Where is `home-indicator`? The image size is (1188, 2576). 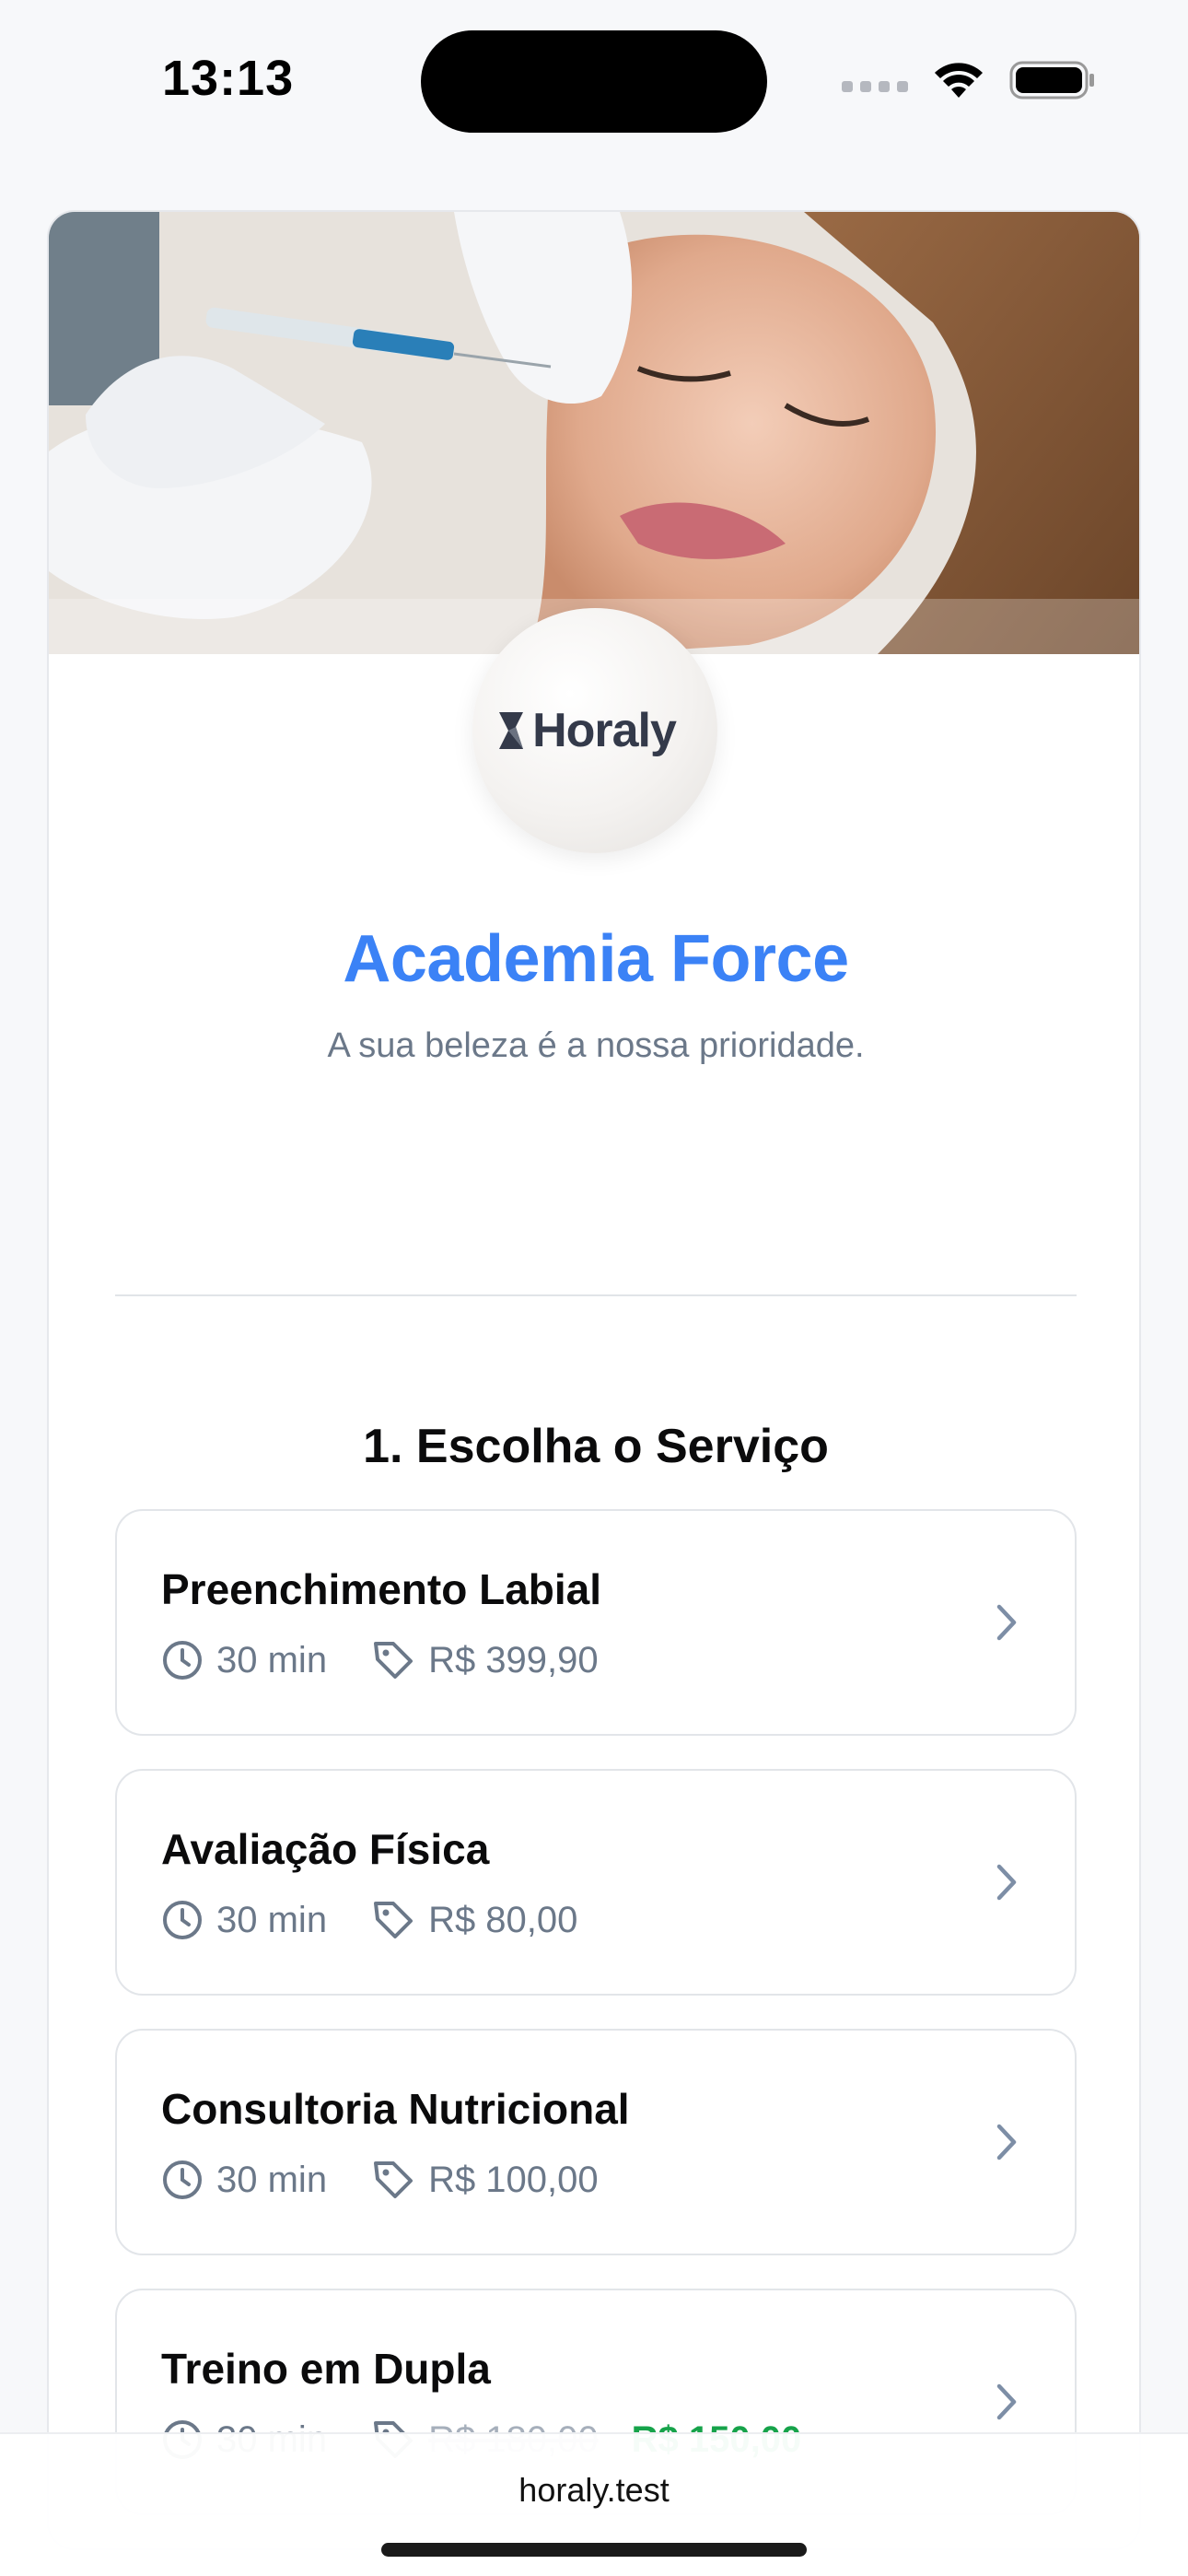 home-indicator is located at coordinates (594, 2550).